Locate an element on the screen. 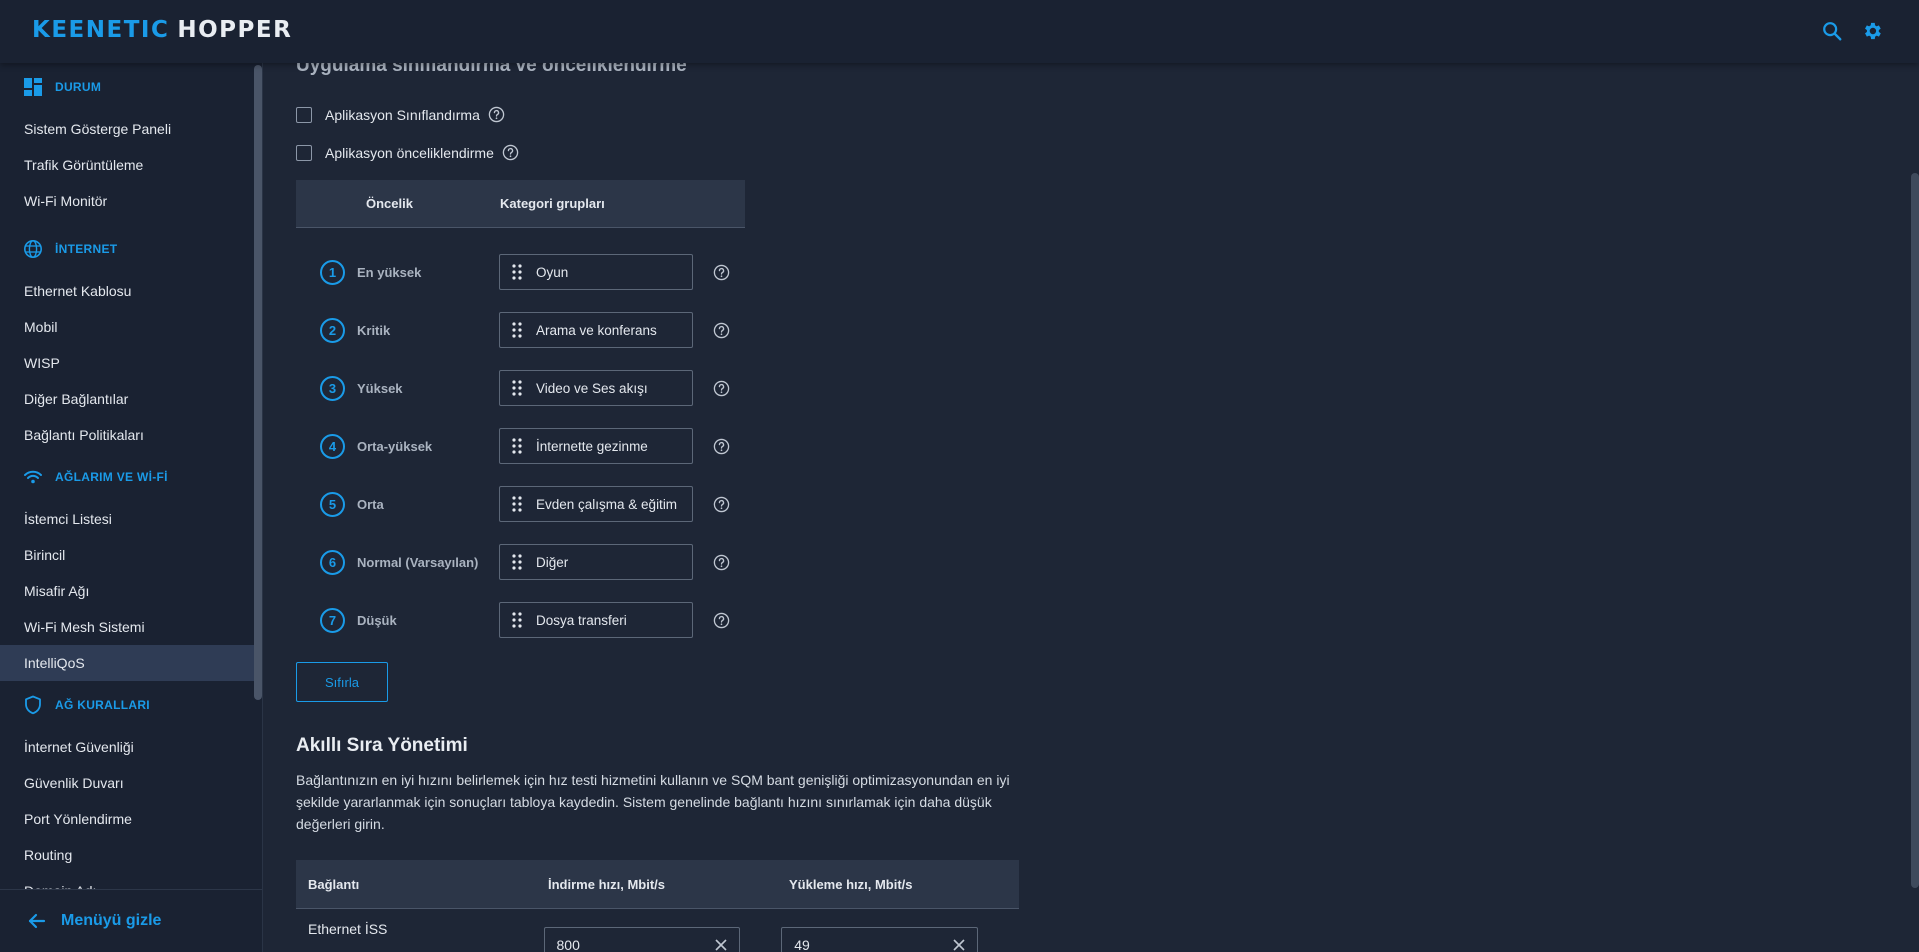 This screenshot has height=952, width=1919. col-connection: Bağlantı is located at coordinates (334, 884).